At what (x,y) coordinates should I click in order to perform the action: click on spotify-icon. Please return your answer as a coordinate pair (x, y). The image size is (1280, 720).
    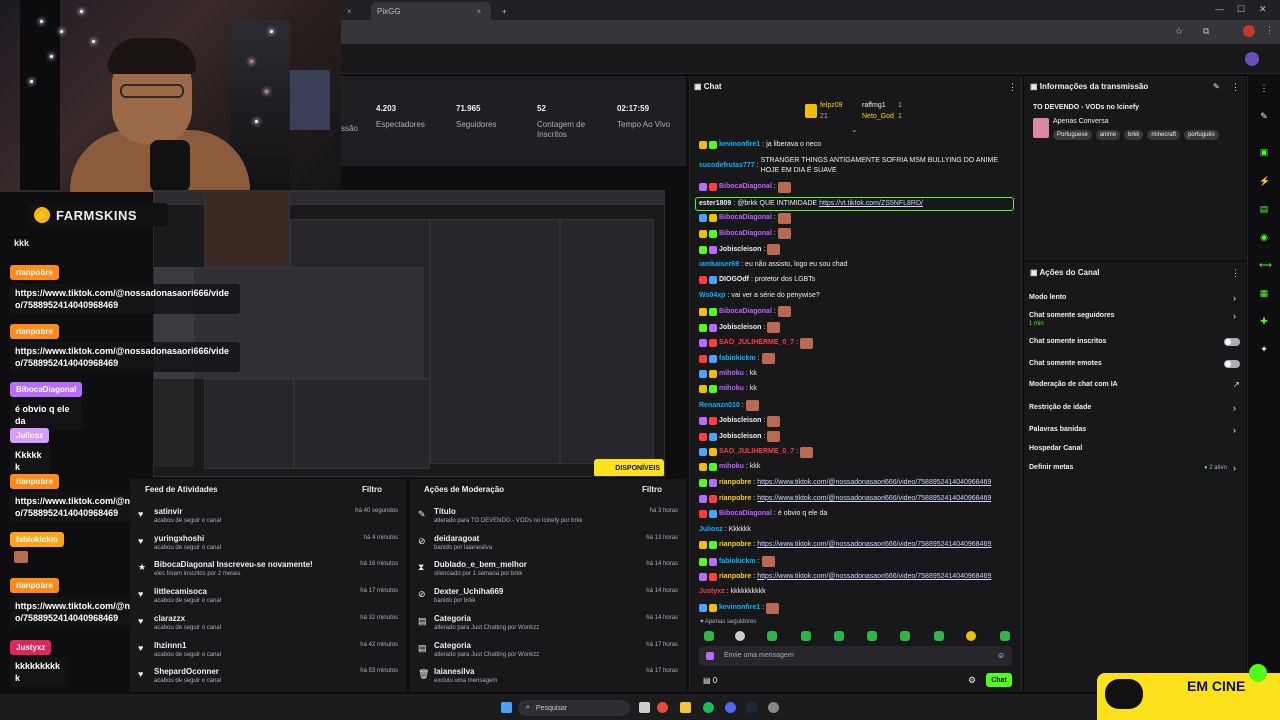
    Looking at the image, I should click on (708, 707).